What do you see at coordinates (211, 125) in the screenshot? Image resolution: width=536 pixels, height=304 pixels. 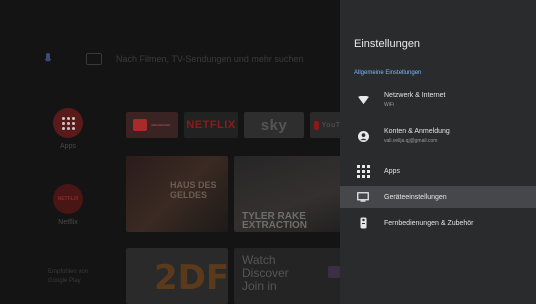 I see `channel-tile-netflix: NETFLIX` at bounding box center [211, 125].